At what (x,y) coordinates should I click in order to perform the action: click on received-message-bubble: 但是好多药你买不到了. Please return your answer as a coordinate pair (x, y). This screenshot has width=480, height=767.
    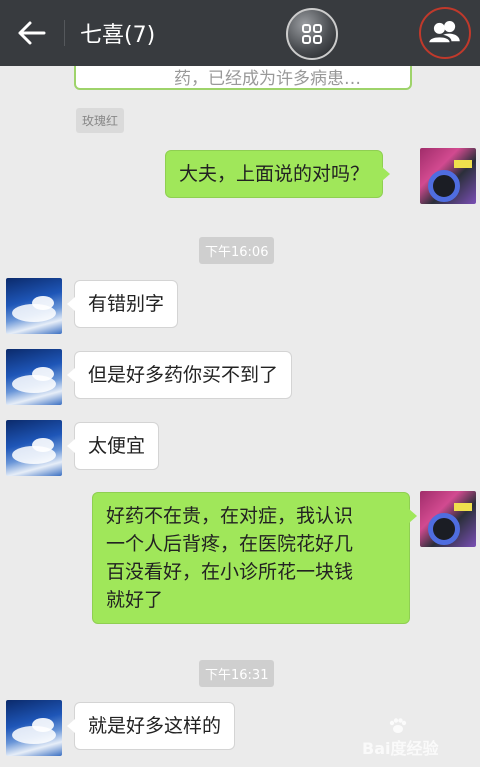
    Looking at the image, I should click on (179, 375).